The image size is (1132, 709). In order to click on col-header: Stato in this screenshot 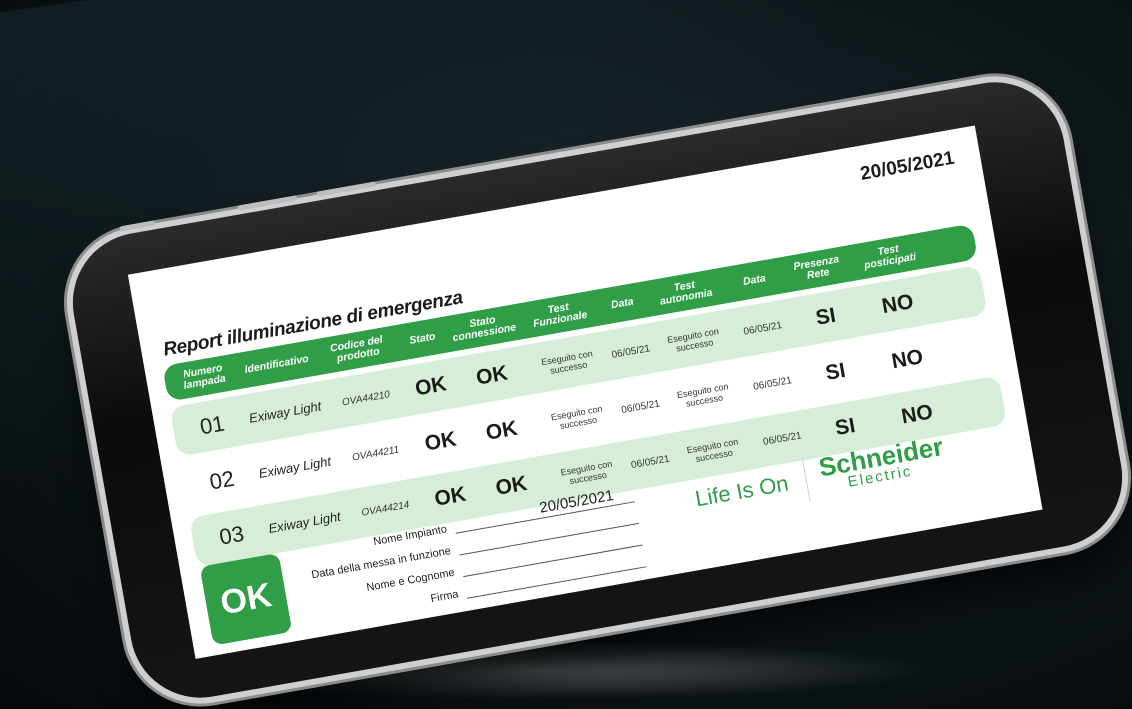, I will do `click(422, 338)`.